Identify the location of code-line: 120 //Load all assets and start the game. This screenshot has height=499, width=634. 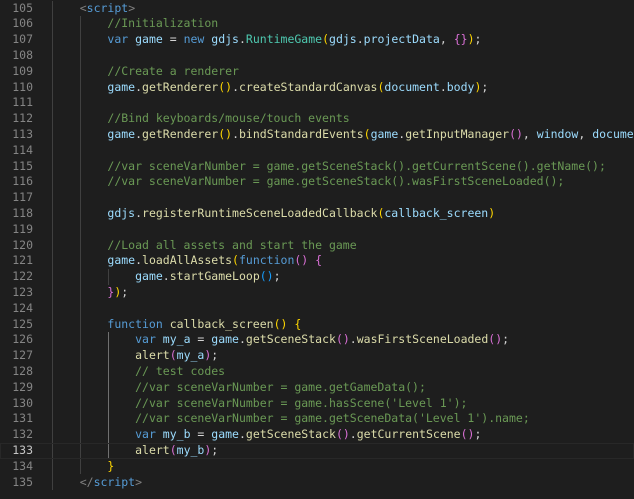
(317, 246).